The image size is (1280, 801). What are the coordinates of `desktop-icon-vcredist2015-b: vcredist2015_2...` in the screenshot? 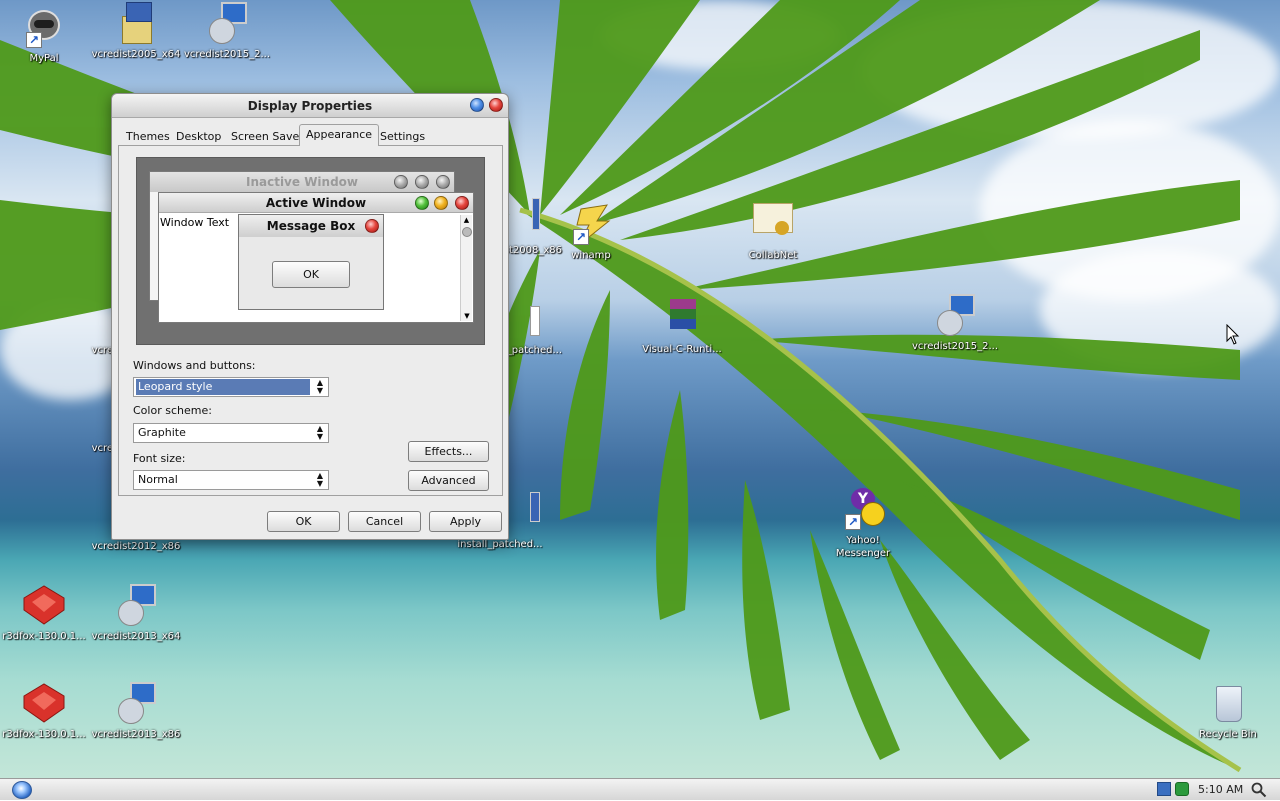 It's located at (955, 323).